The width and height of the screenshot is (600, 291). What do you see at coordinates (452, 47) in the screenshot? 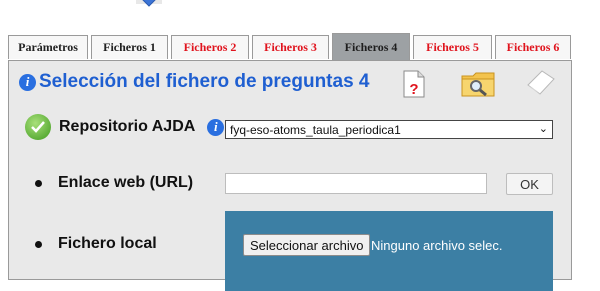
I see `tab-ficheros-5: Ficheros 5` at bounding box center [452, 47].